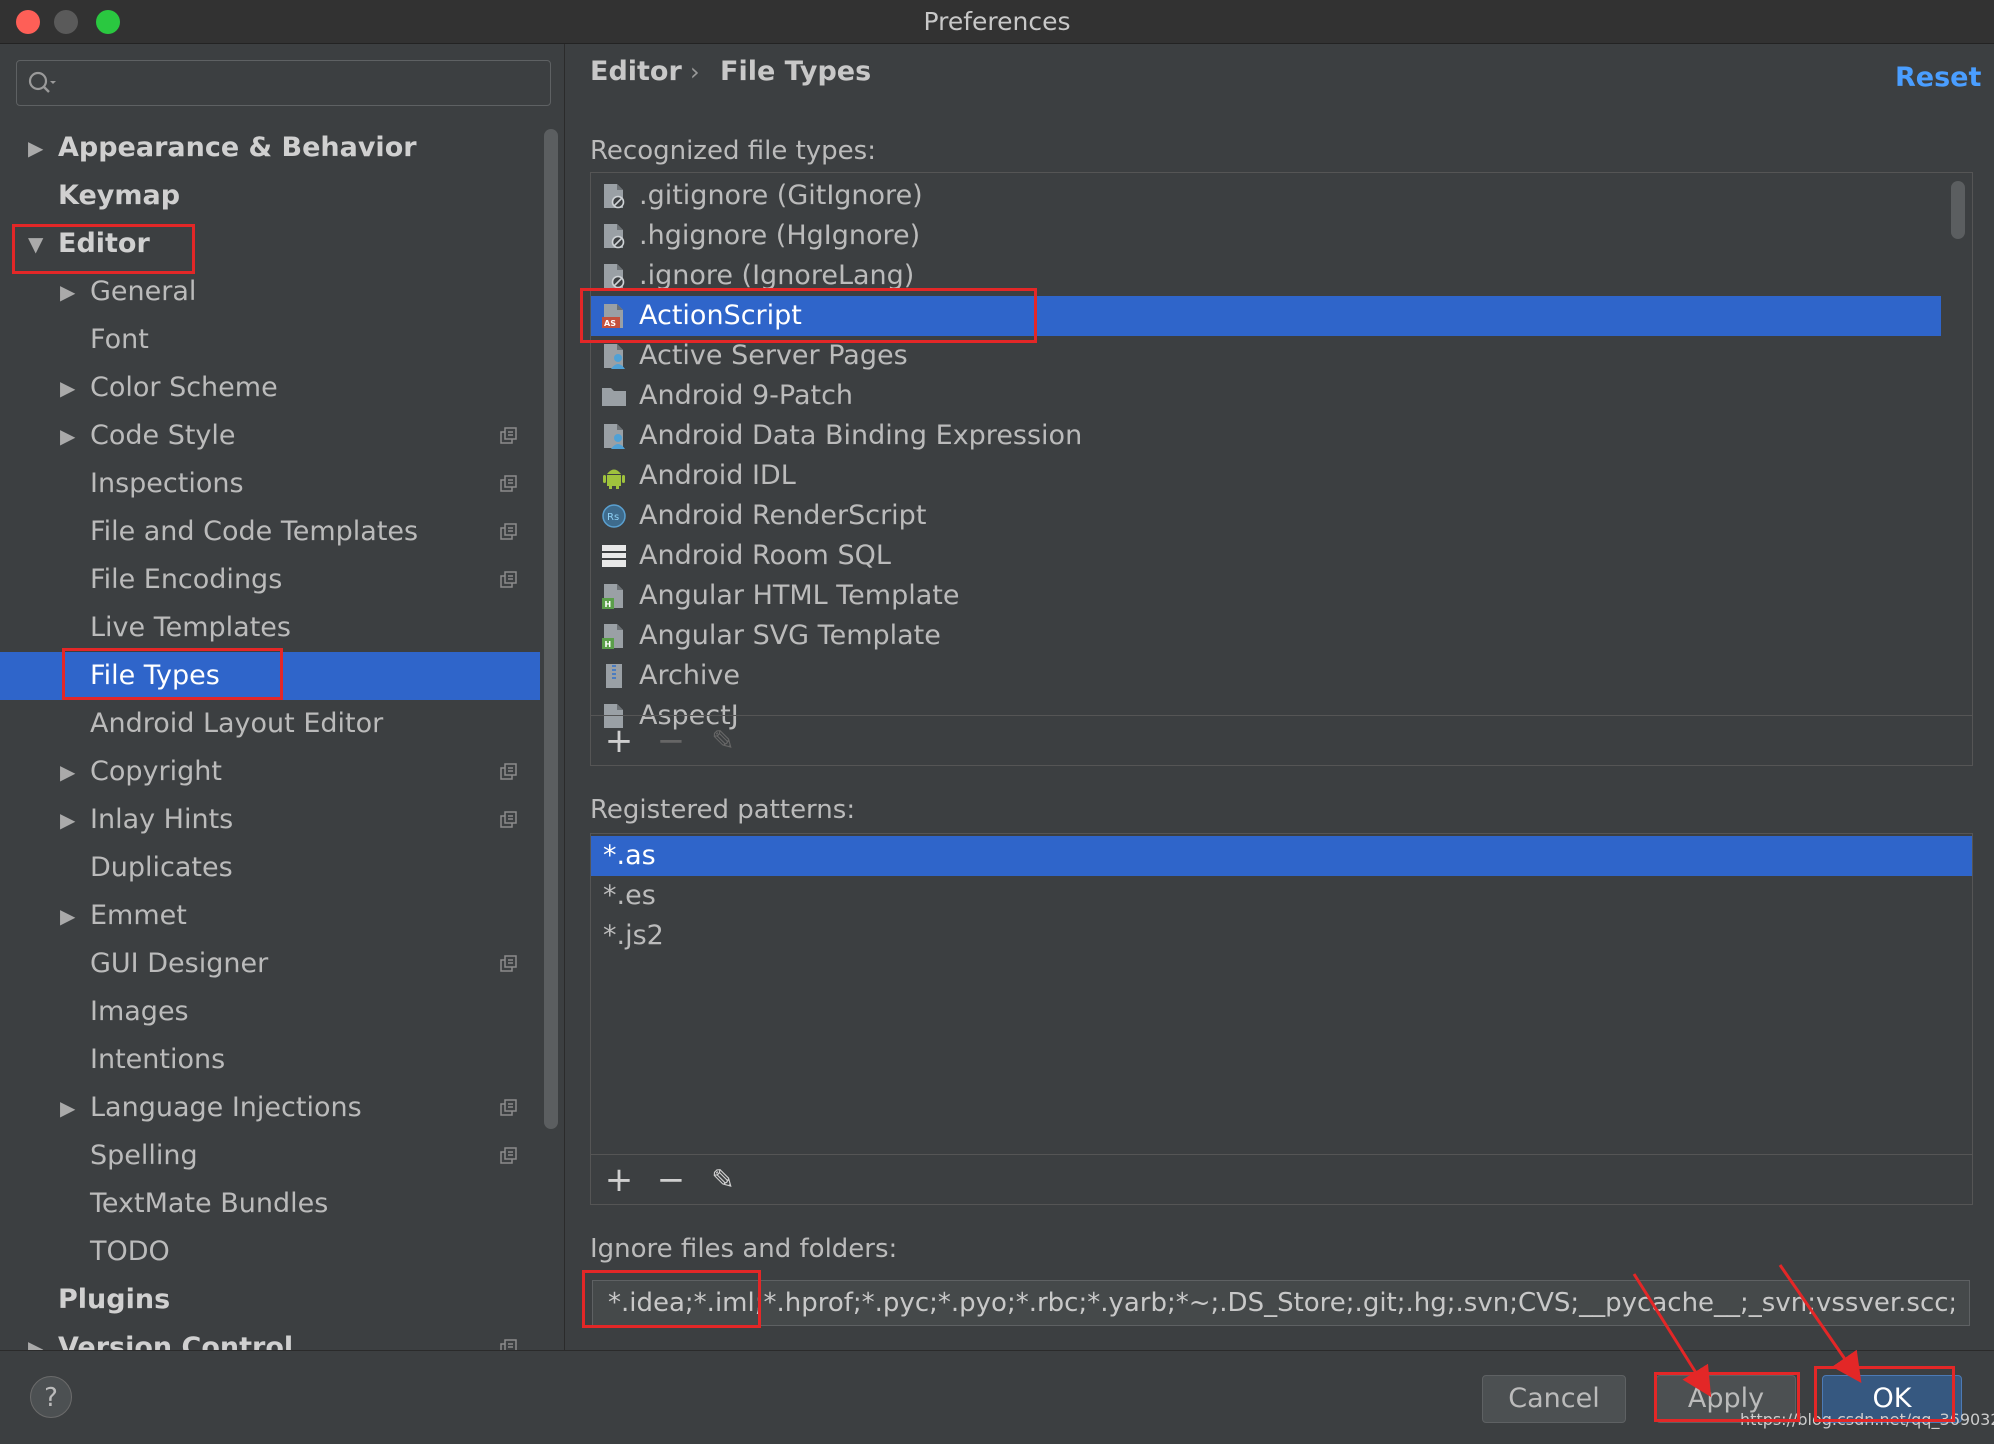 The height and width of the screenshot is (1444, 1994). I want to click on sidebar-item: ▶ General, so click(270, 292).